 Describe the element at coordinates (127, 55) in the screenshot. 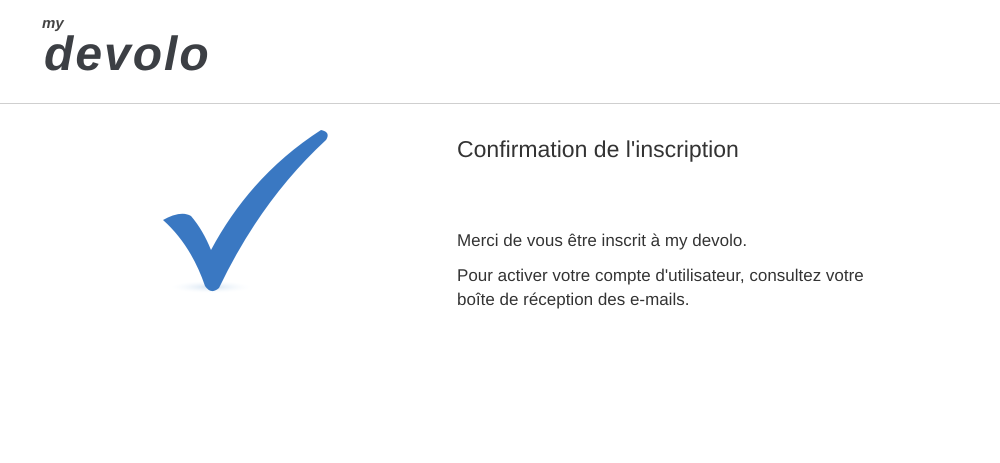

I see `logo-wordmark: devolo` at that location.